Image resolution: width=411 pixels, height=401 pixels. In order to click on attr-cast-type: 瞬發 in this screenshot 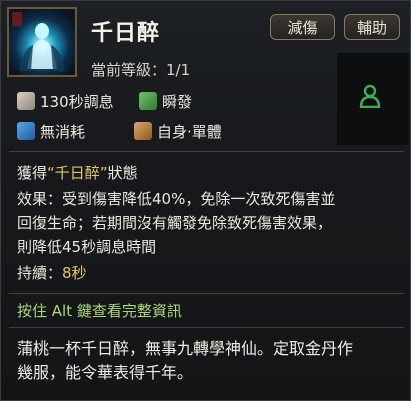, I will do `click(165, 102)`.